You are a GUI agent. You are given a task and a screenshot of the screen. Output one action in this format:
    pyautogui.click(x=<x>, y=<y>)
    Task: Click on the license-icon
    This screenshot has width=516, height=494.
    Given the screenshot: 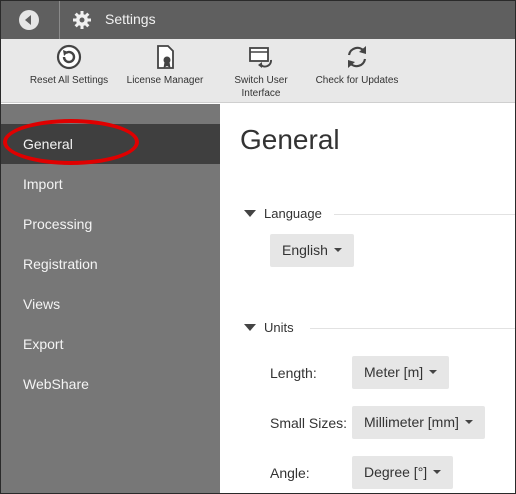 What is the action you would take?
    pyautogui.click(x=165, y=57)
    